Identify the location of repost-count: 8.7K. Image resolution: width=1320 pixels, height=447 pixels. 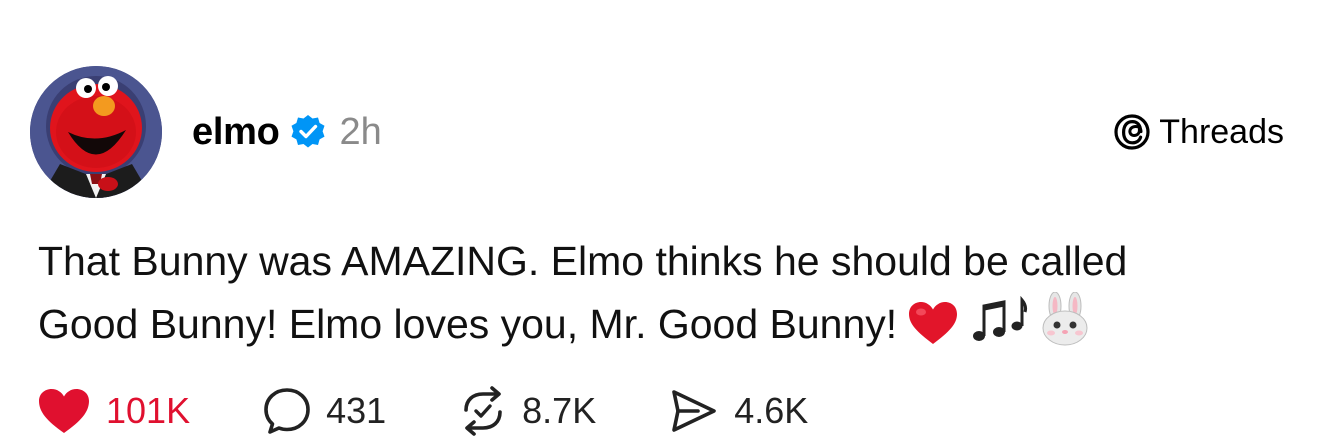
(559, 410).